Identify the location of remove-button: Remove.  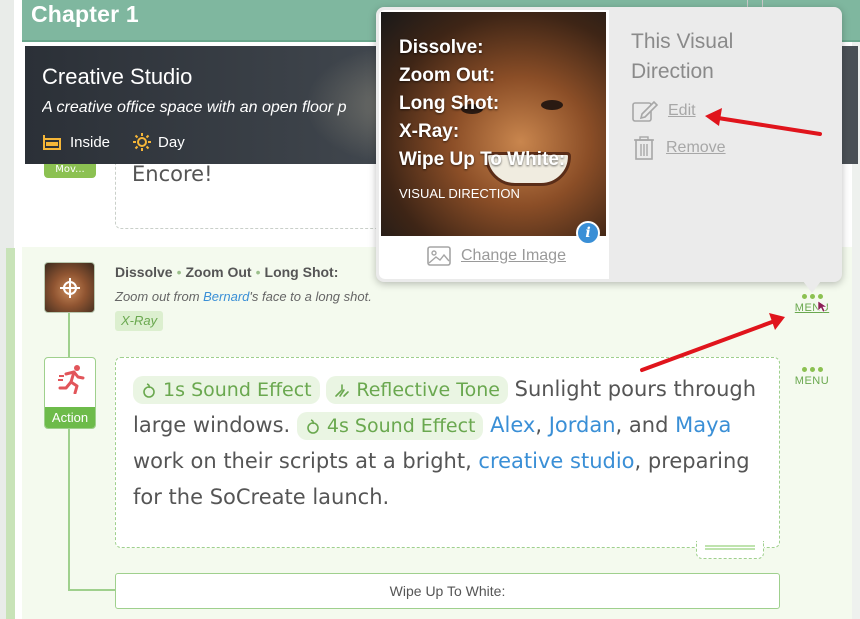
(679, 148).